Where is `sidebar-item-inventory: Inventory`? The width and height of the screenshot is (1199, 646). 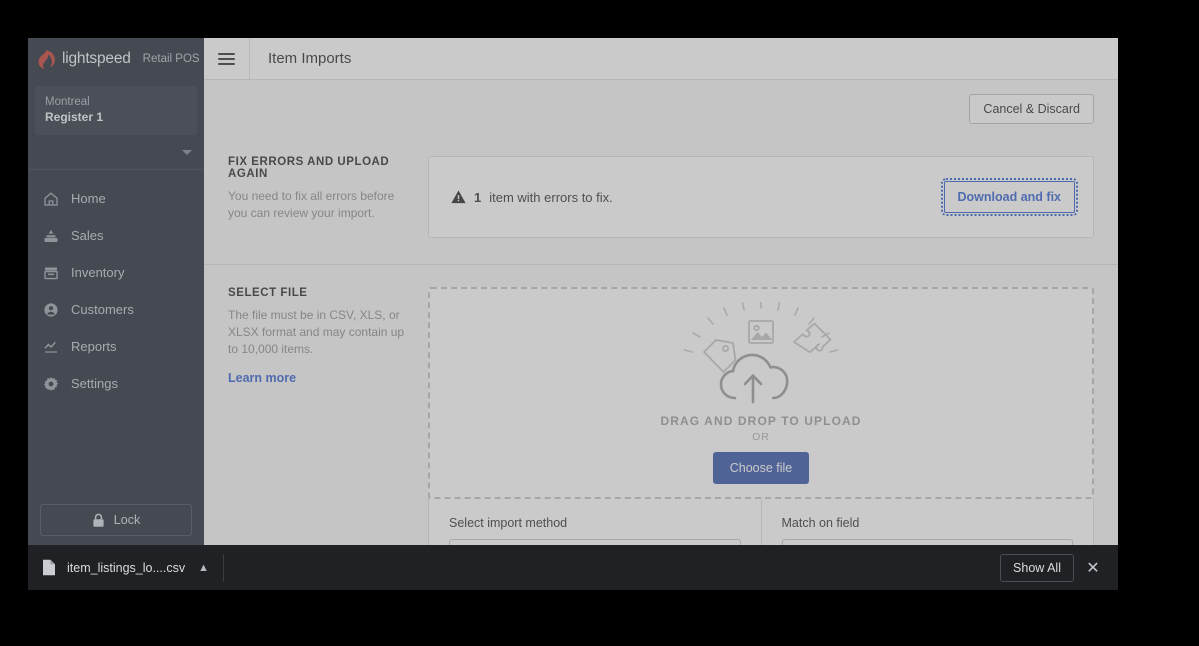 sidebar-item-inventory: Inventory is located at coordinates (116, 272).